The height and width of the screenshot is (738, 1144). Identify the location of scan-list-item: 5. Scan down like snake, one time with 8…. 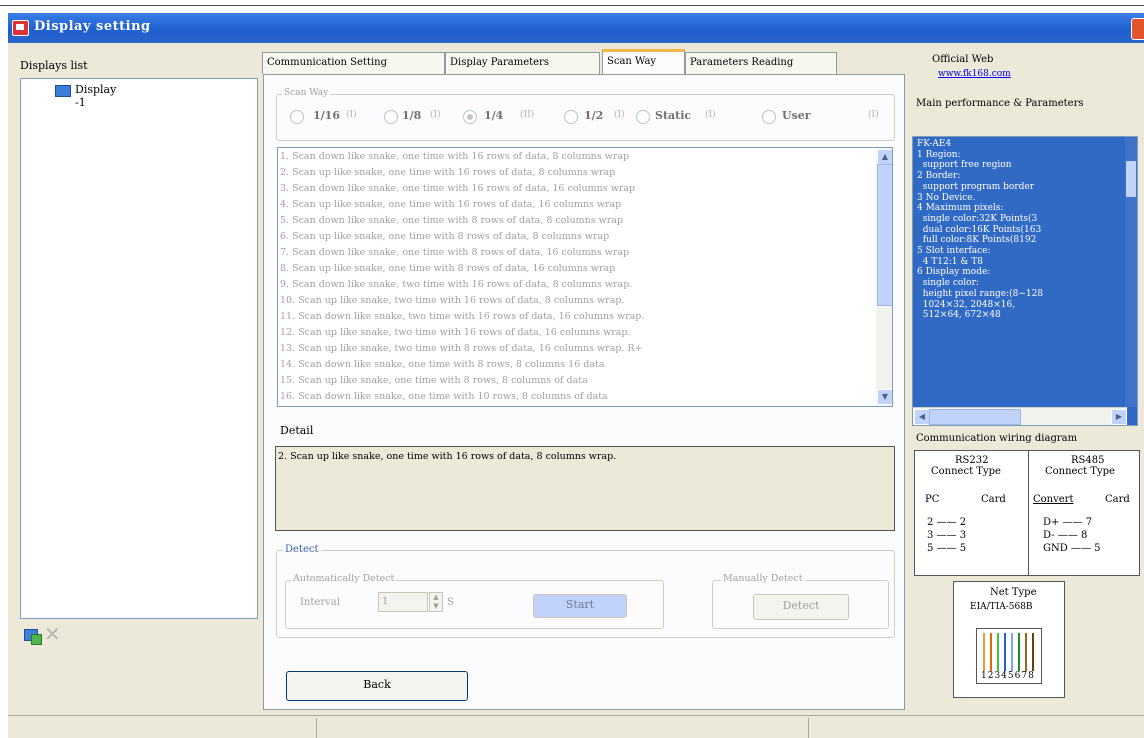
(577, 221).